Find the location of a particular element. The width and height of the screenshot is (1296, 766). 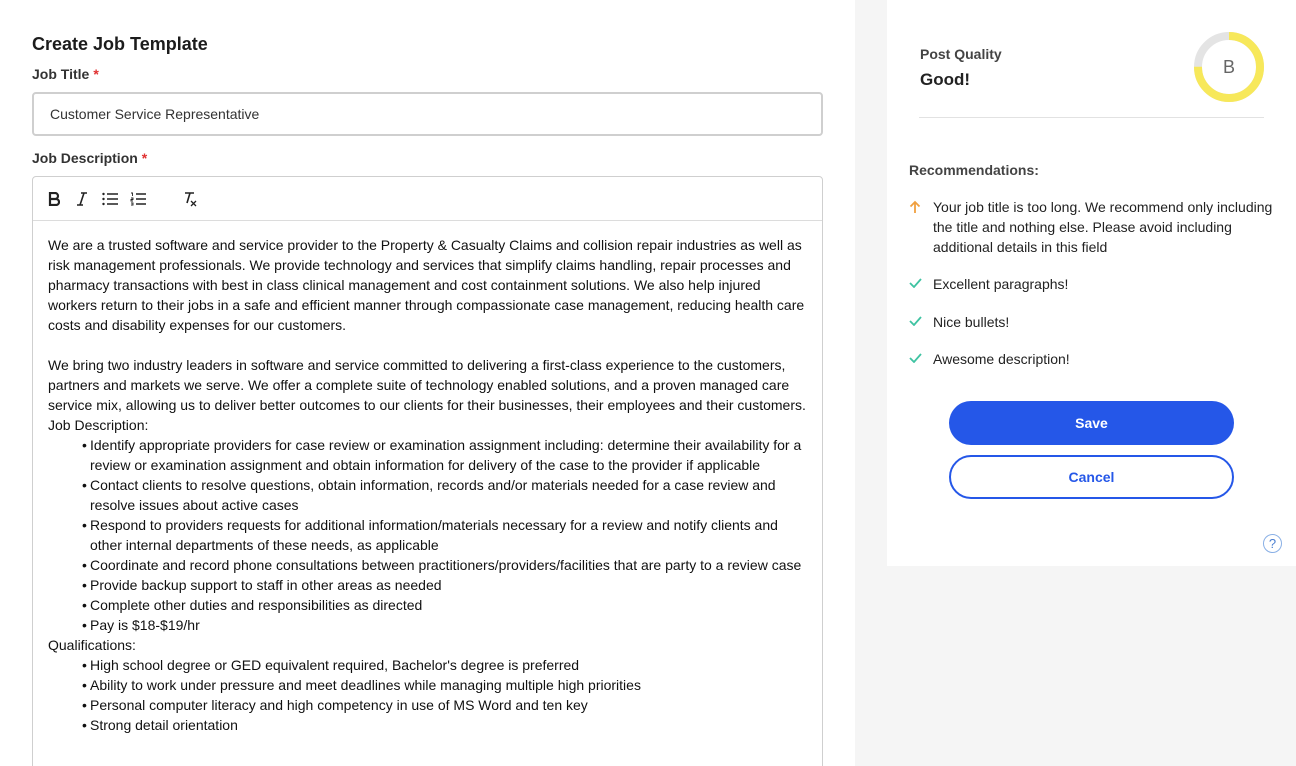

job-title-label: Job Title * is located at coordinates (65, 74).